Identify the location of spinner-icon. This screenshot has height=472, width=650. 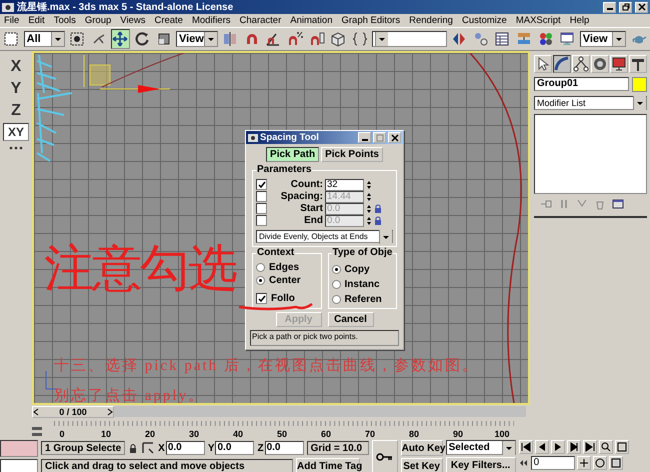
(369, 185).